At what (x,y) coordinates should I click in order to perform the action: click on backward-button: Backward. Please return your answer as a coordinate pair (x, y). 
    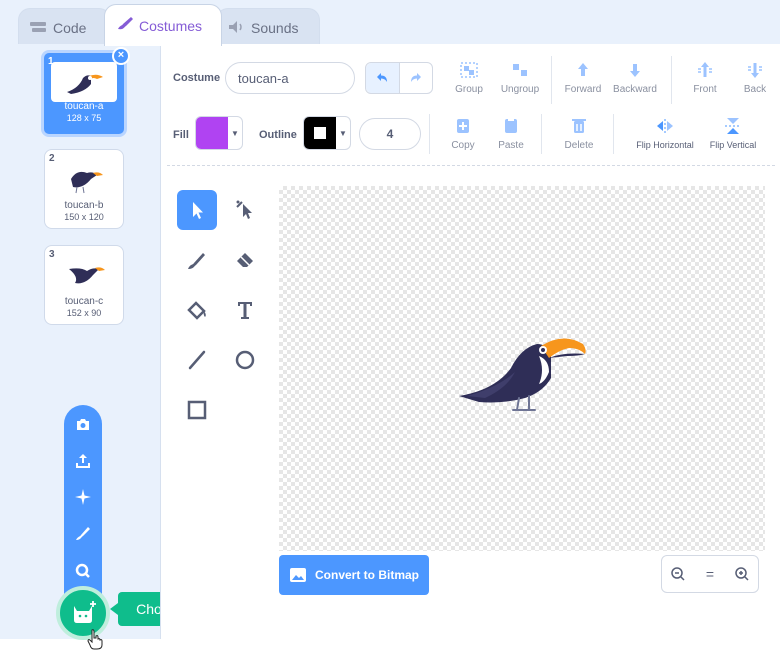
    Looking at the image, I should click on (635, 77).